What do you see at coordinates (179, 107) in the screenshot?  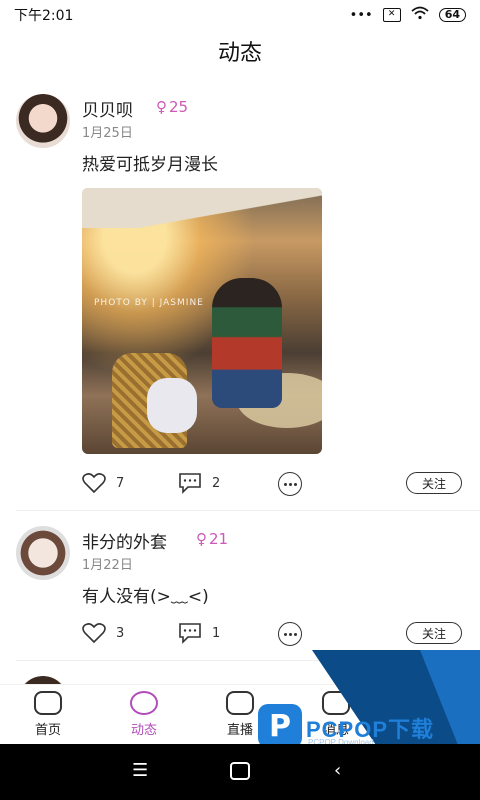 I see `badge-count: 25` at bounding box center [179, 107].